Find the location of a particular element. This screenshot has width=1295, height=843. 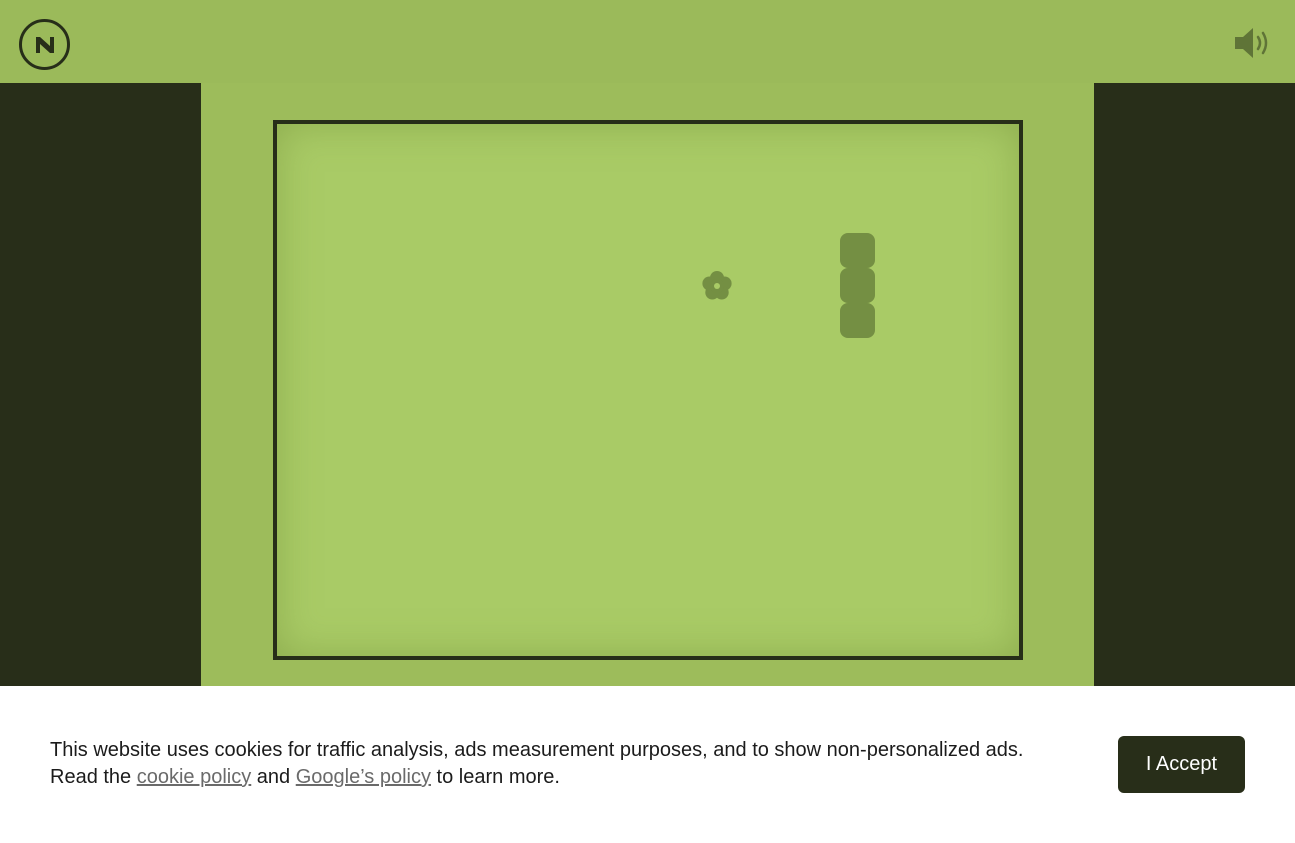

cookie-message-suffix: to learn more. is located at coordinates (495, 777).